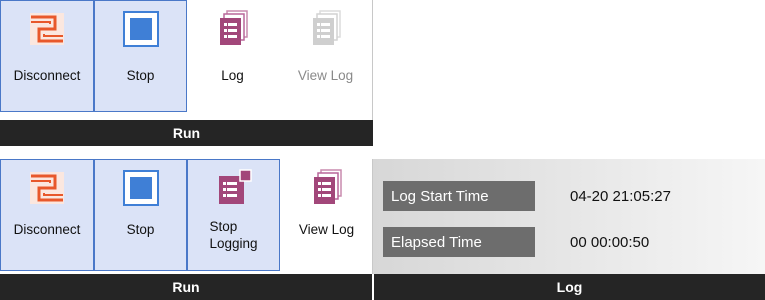 This screenshot has width=765, height=300. Describe the element at coordinates (459, 196) in the screenshot. I see `log-start-time-label: Log Start Time` at that location.